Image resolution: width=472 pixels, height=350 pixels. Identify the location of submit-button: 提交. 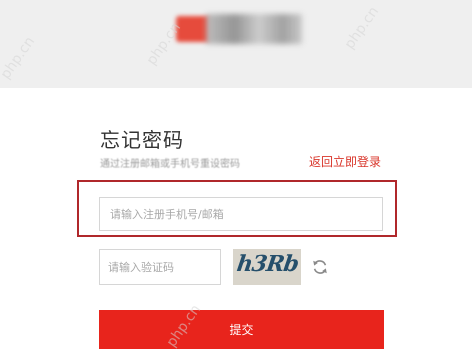
(241, 329).